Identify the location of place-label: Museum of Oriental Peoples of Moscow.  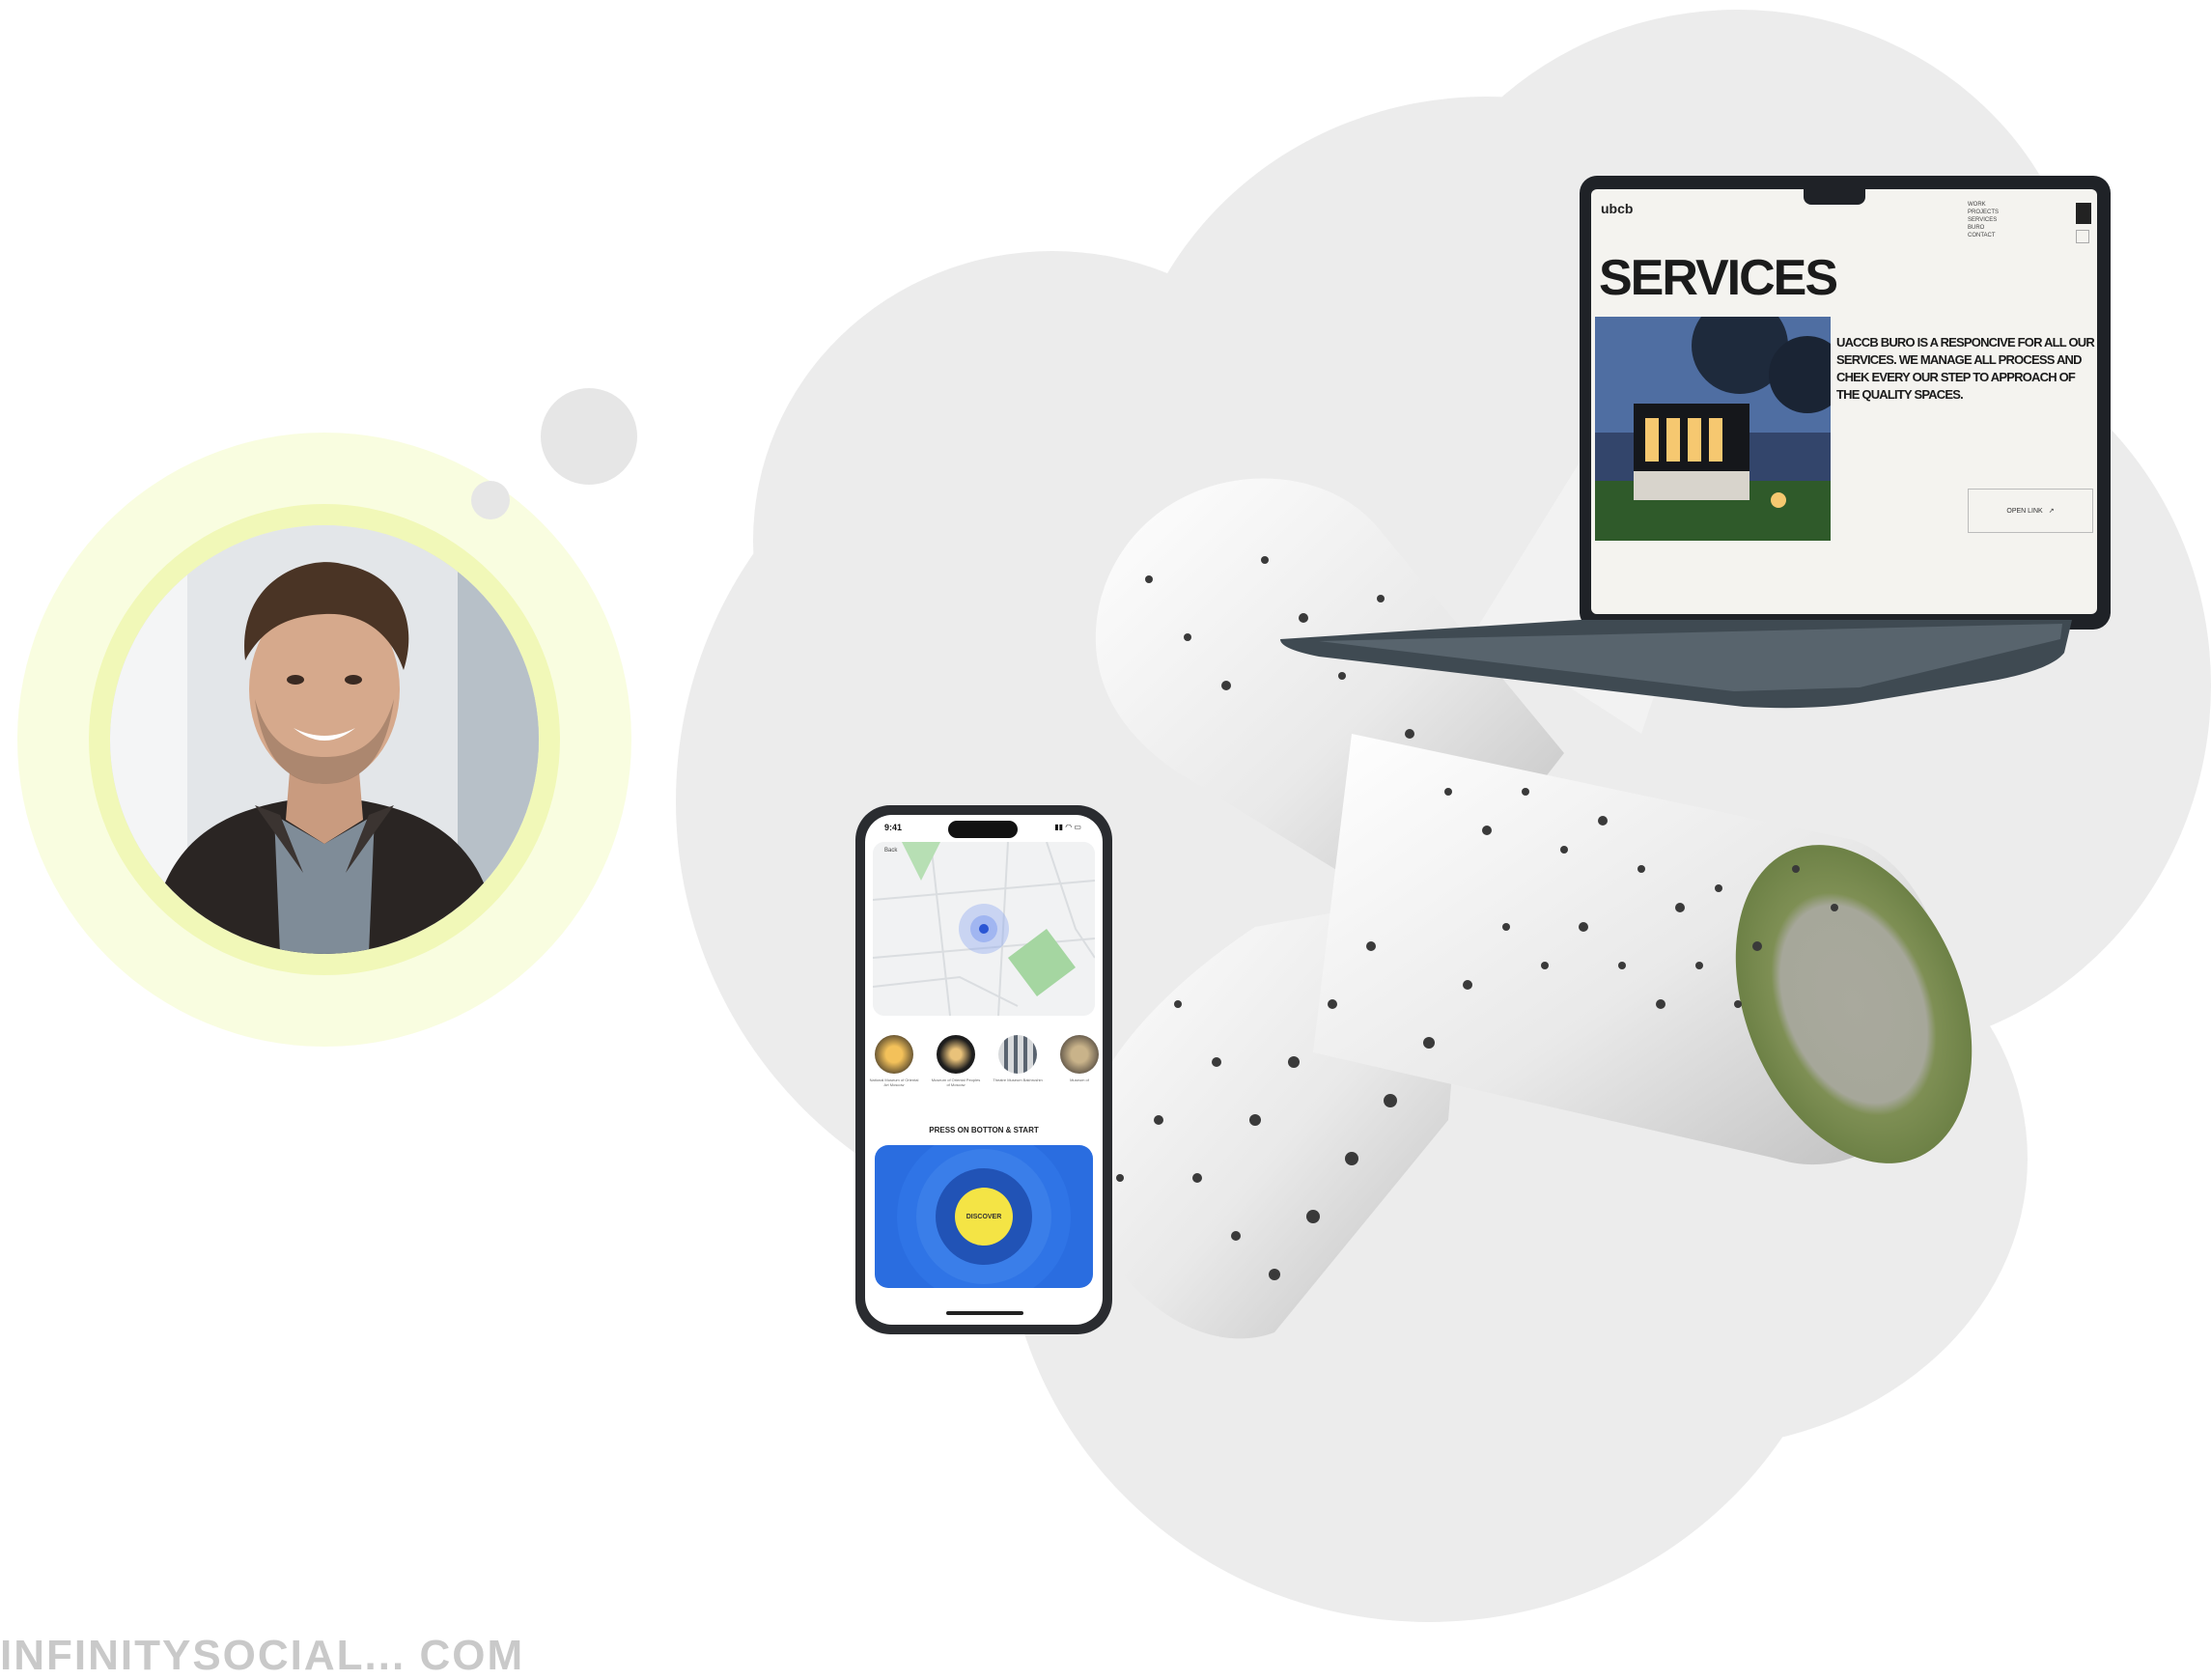
(956, 1083).